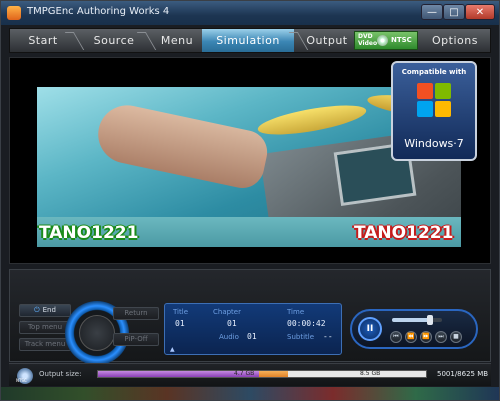 This screenshot has width=500, height=401. I want to click on pause-button: II, so click(370, 329).